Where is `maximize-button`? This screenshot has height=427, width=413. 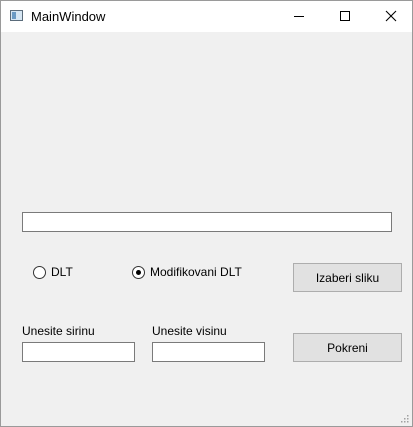 maximize-button is located at coordinates (345, 16).